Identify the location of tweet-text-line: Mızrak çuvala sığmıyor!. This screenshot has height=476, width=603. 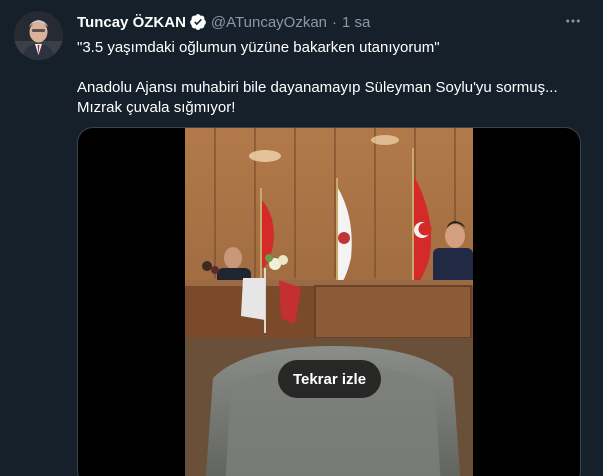
(156, 107).